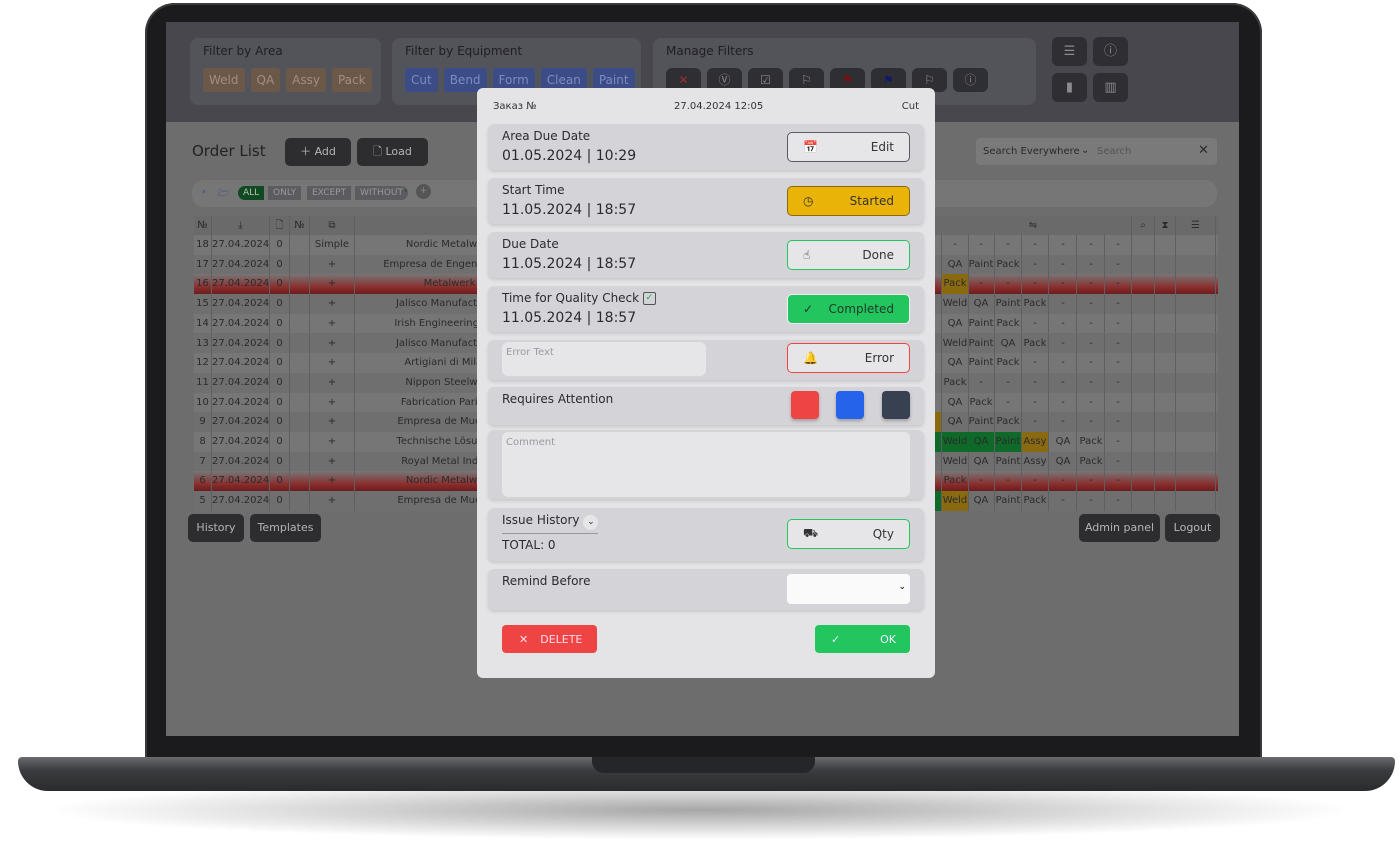  What do you see at coordinates (810, 147) in the screenshot?
I see `calendar-icon: 📅` at bounding box center [810, 147].